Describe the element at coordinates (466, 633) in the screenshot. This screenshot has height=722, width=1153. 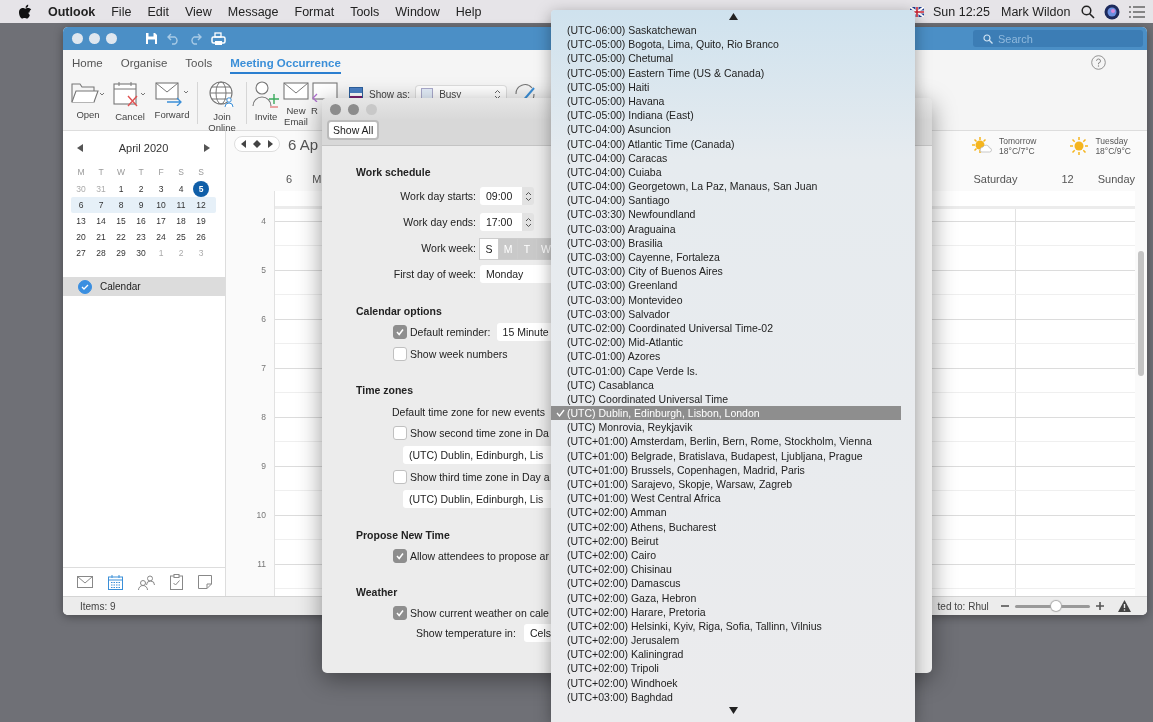
I see `field-label: Show temperature in:` at that location.